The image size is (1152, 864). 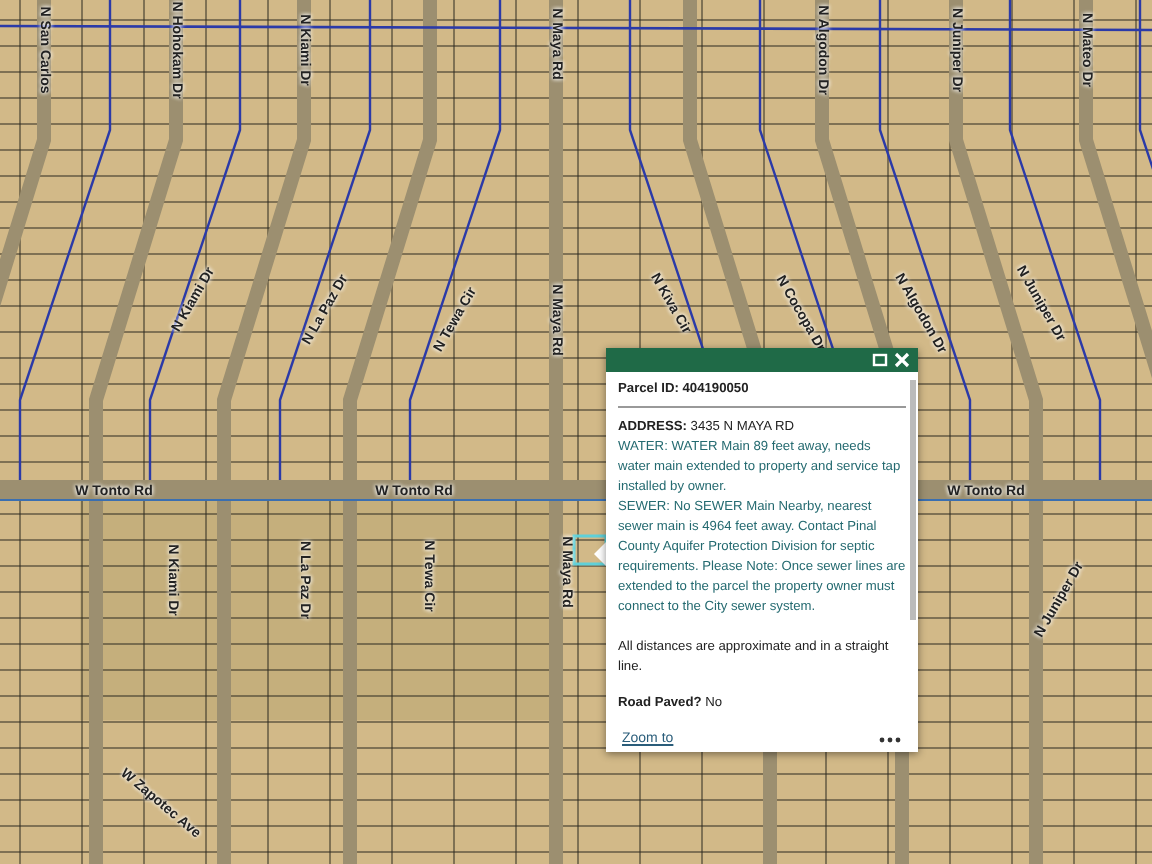 What do you see at coordinates (890, 739) in the screenshot?
I see `more-icon` at bounding box center [890, 739].